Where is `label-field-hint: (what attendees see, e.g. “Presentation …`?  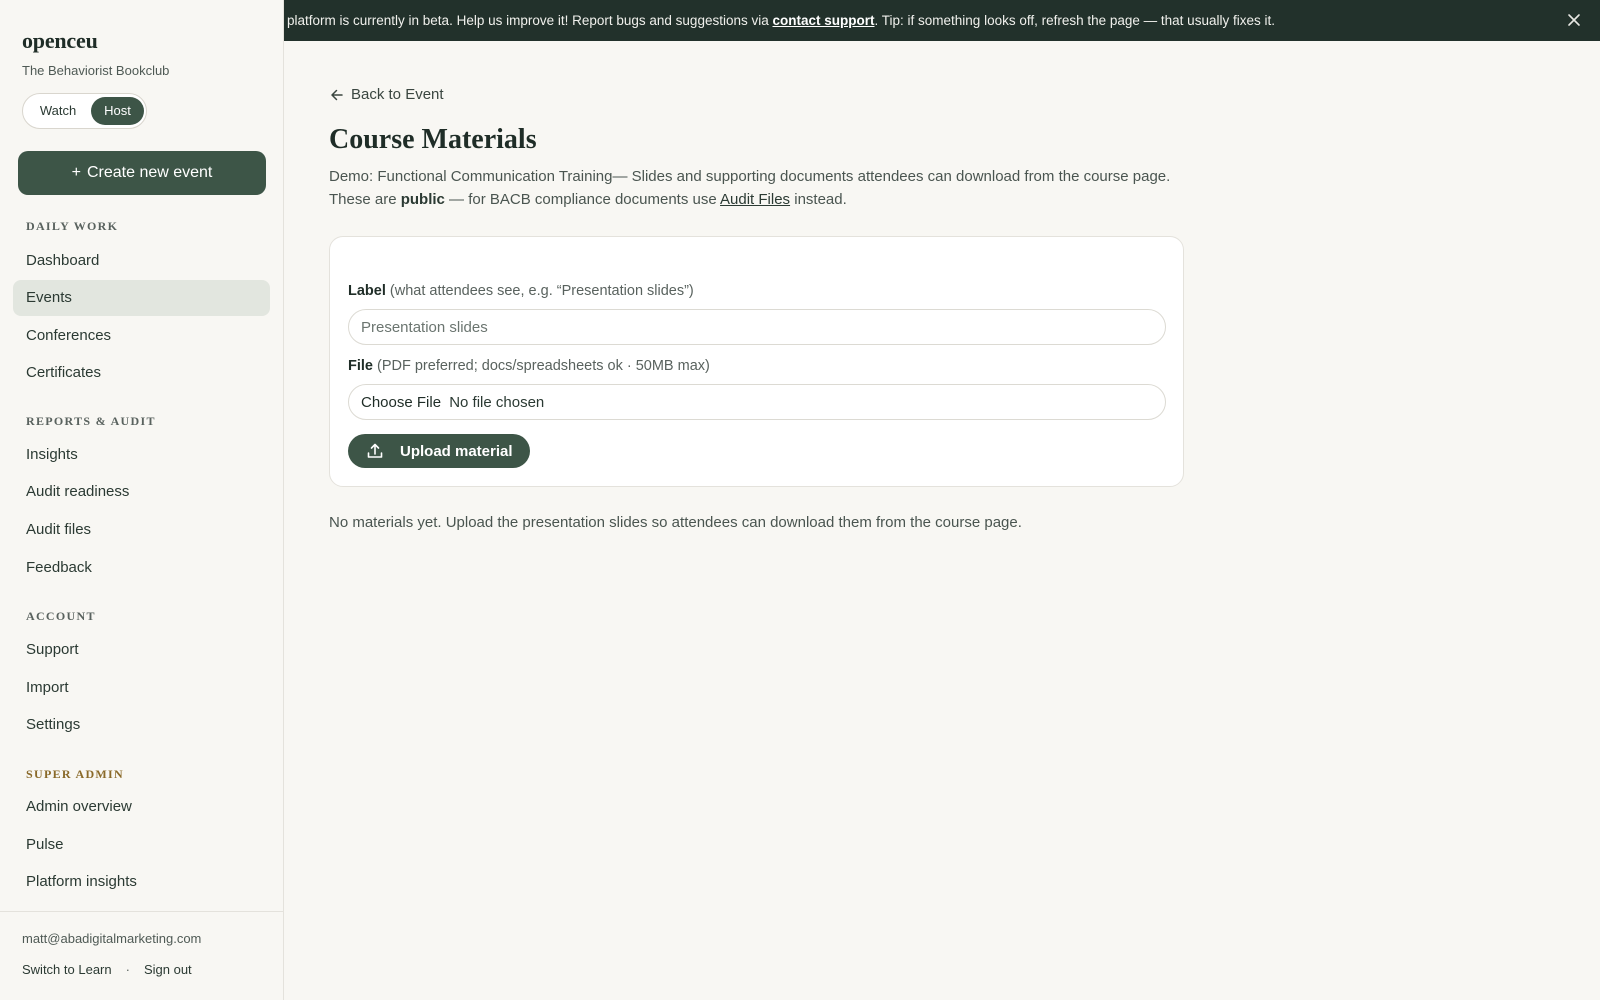 label-field-hint: (what attendees see, e.g. “Presentation … is located at coordinates (541, 291).